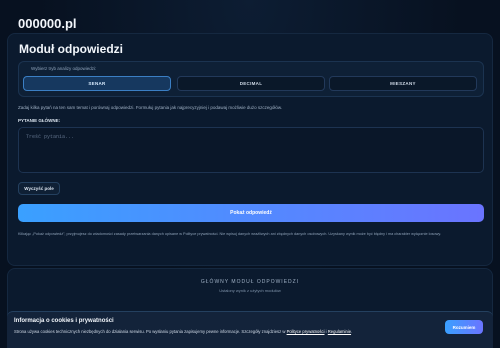 This screenshot has width=500, height=348. What do you see at coordinates (250, 282) in the screenshot?
I see `main-answer-title: GŁÓWNY MODUŁ ODPOWIEDZI` at bounding box center [250, 282].